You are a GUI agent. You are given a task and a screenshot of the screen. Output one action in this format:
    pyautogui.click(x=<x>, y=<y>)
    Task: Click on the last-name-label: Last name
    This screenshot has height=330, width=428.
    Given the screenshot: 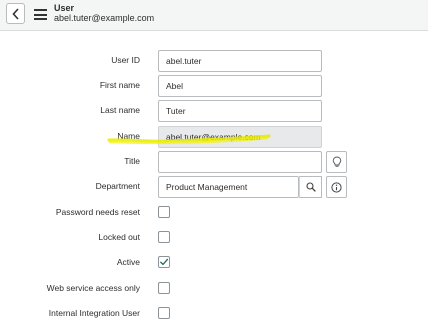 What is the action you would take?
    pyautogui.click(x=120, y=110)
    